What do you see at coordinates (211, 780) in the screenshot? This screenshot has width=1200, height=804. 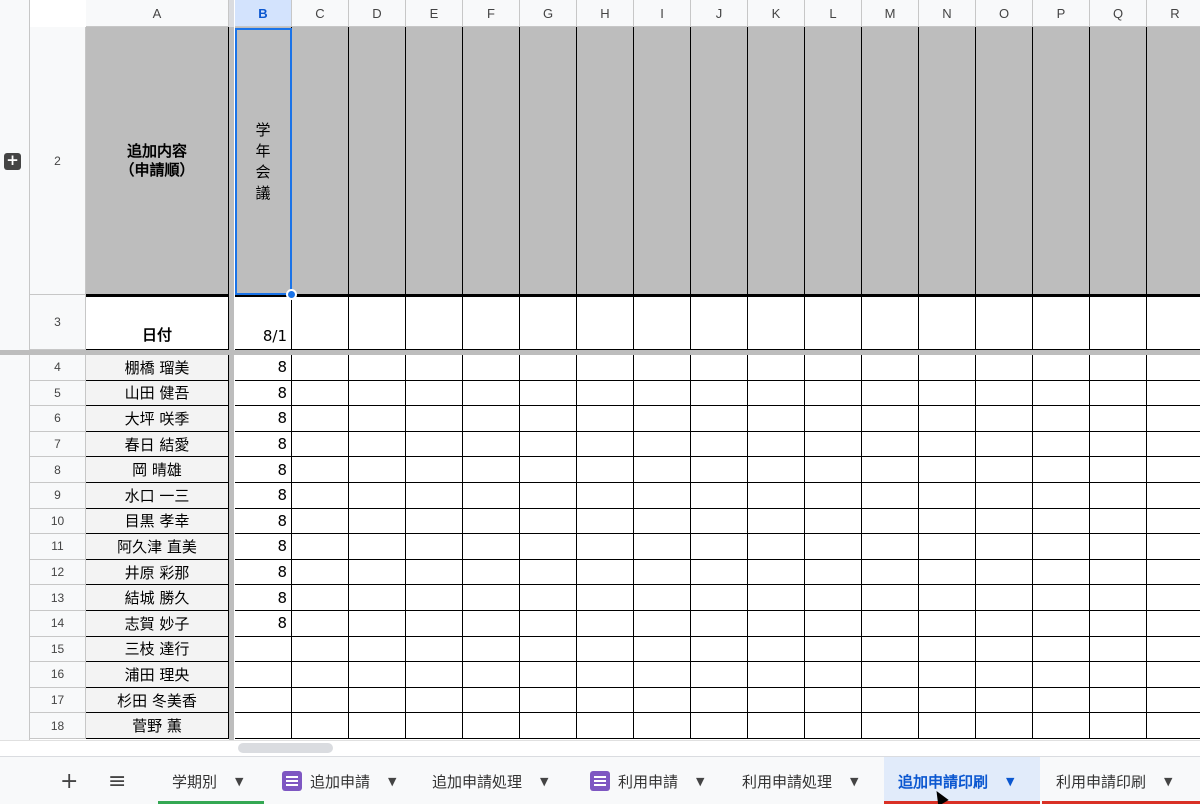 I see `sheet-tab: 学期別 ▼` at bounding box center [211, 780].